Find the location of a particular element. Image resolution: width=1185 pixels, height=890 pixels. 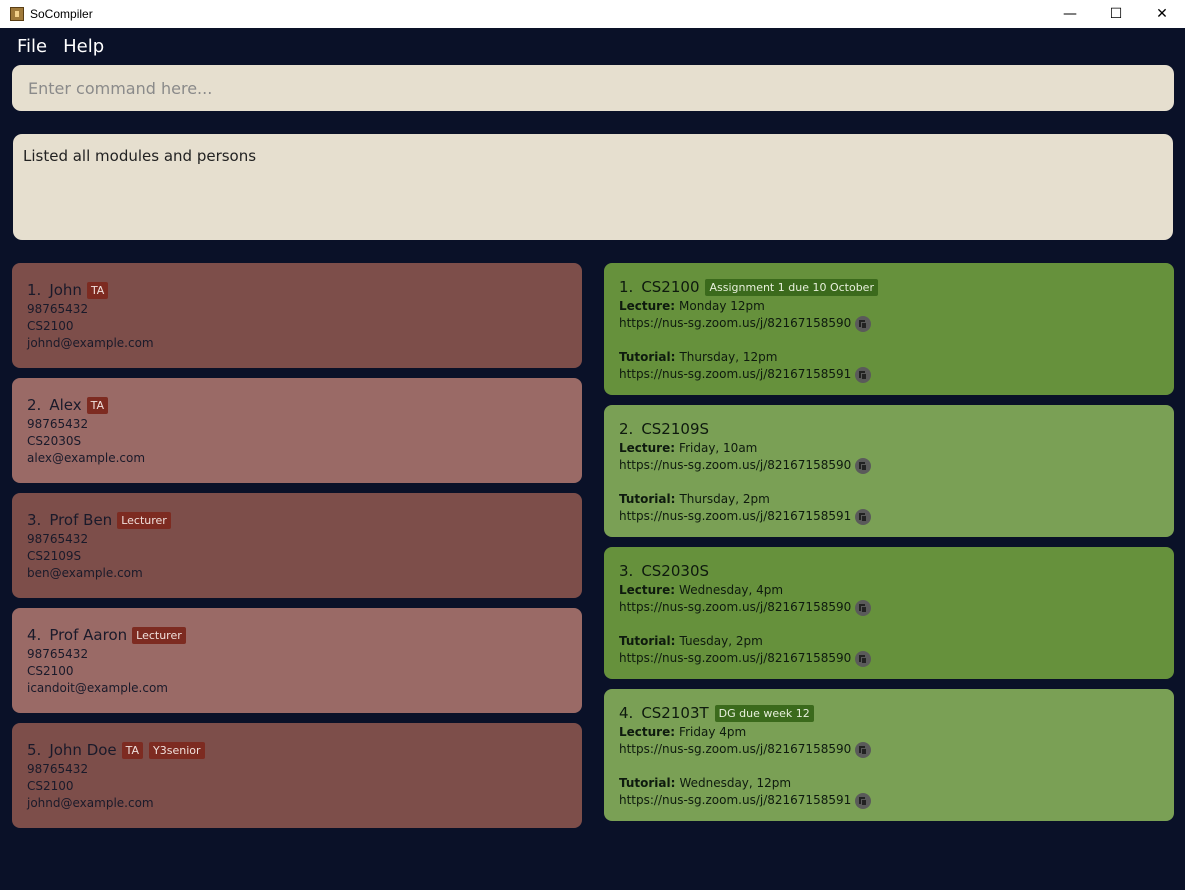

module-code: CS2100 is located at coordinates (670, 287).